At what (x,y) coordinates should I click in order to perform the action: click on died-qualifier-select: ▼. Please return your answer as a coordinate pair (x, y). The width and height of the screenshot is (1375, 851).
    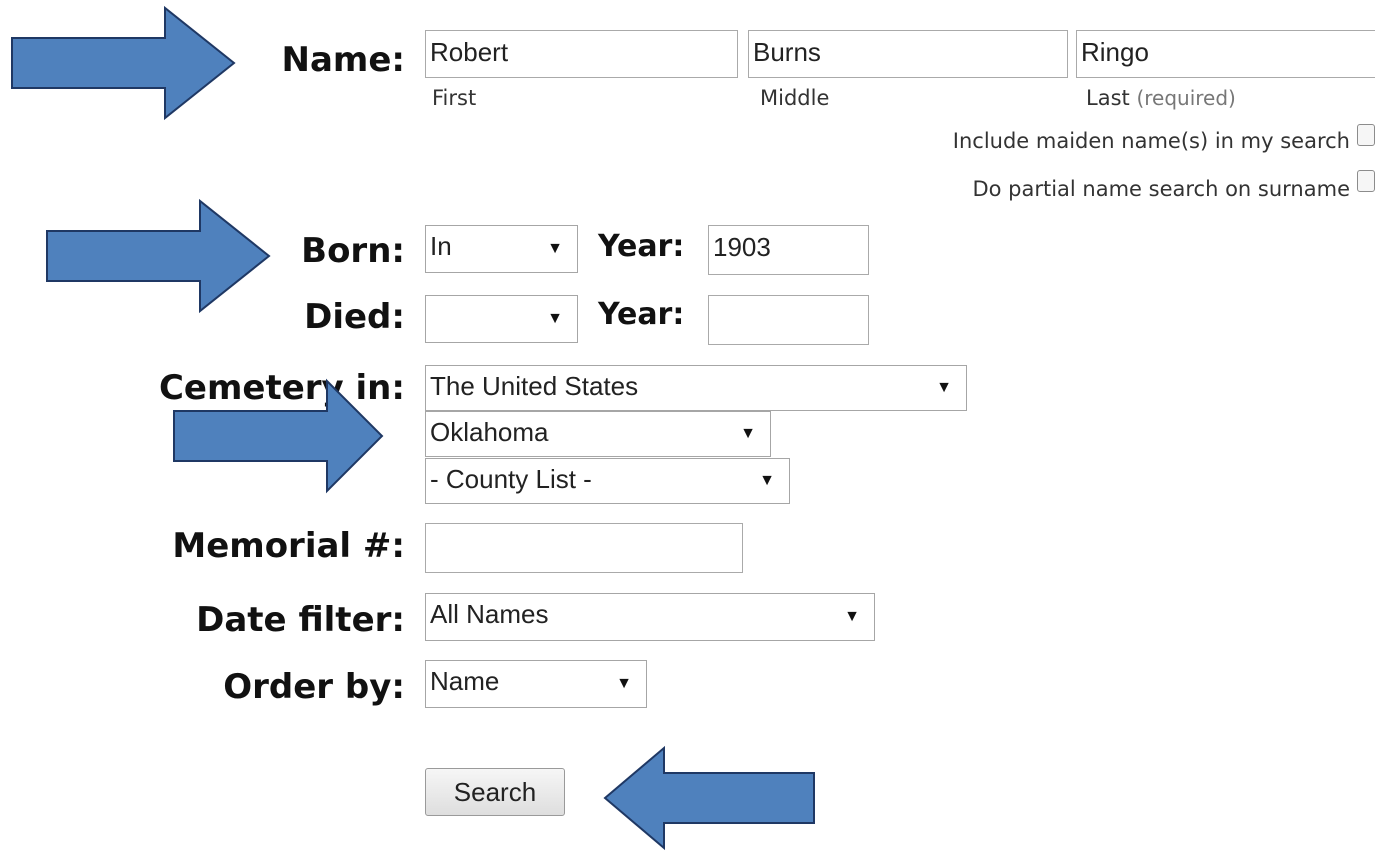
    Looking at the image, I should click on (501, 319).